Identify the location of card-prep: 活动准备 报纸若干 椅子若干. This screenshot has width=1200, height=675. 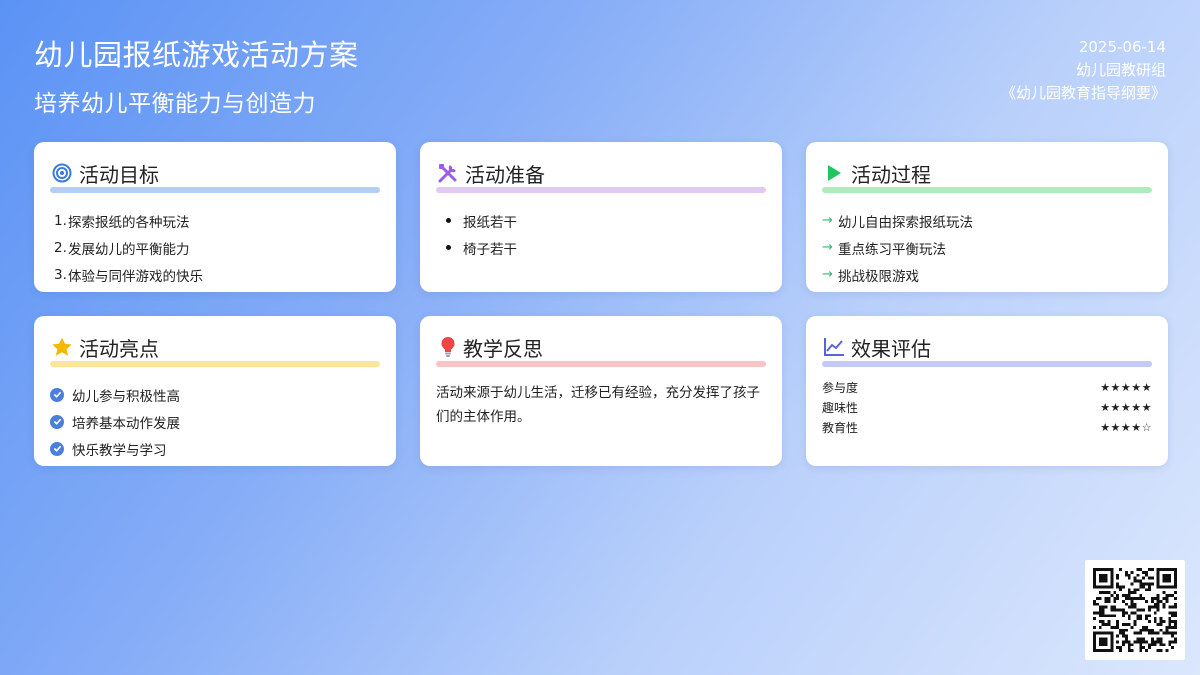
(601, 217).